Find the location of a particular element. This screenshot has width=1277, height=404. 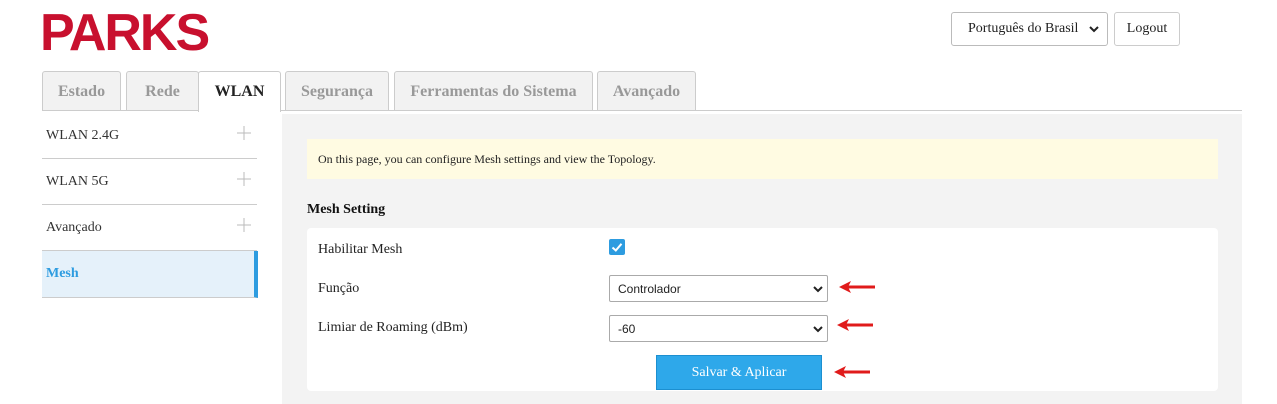

role-label: Função is located at coordinates (339, 288).